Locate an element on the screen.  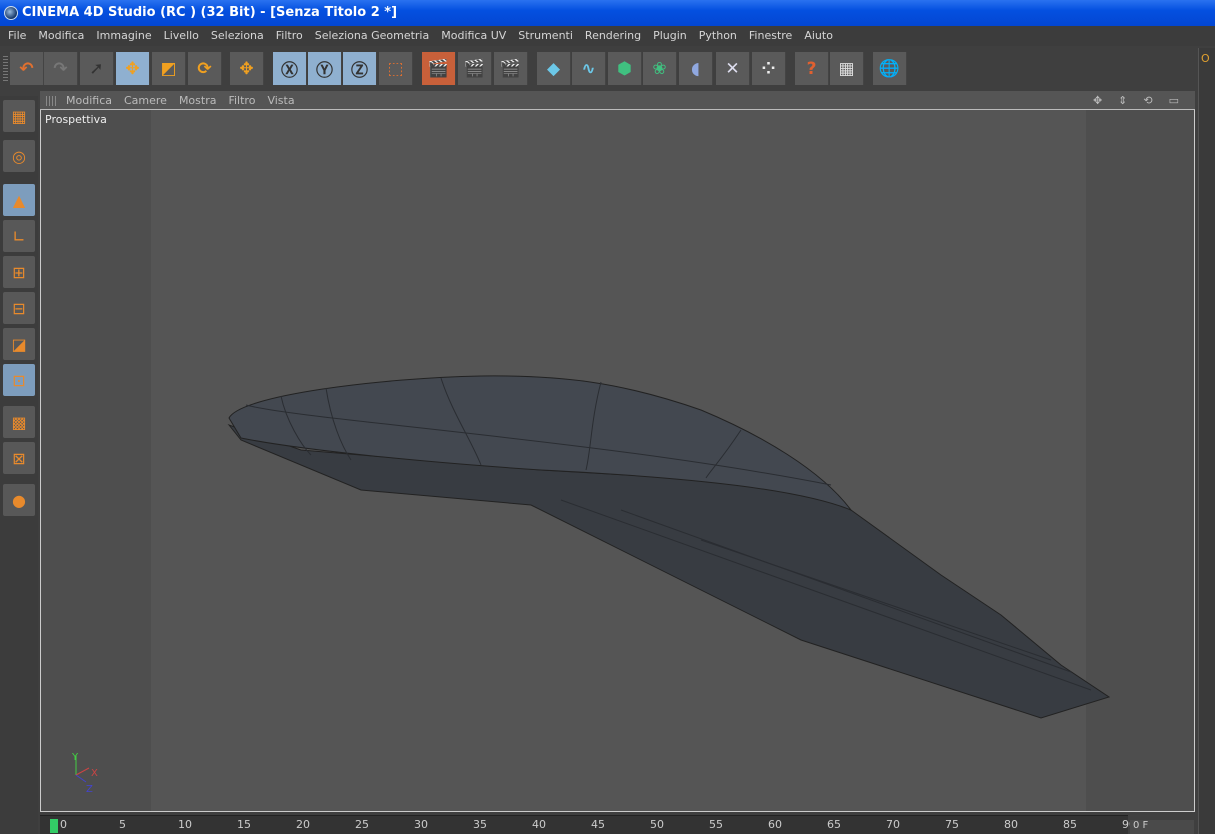
particles-icon: ⁘ is located at coordinates (768, 68).